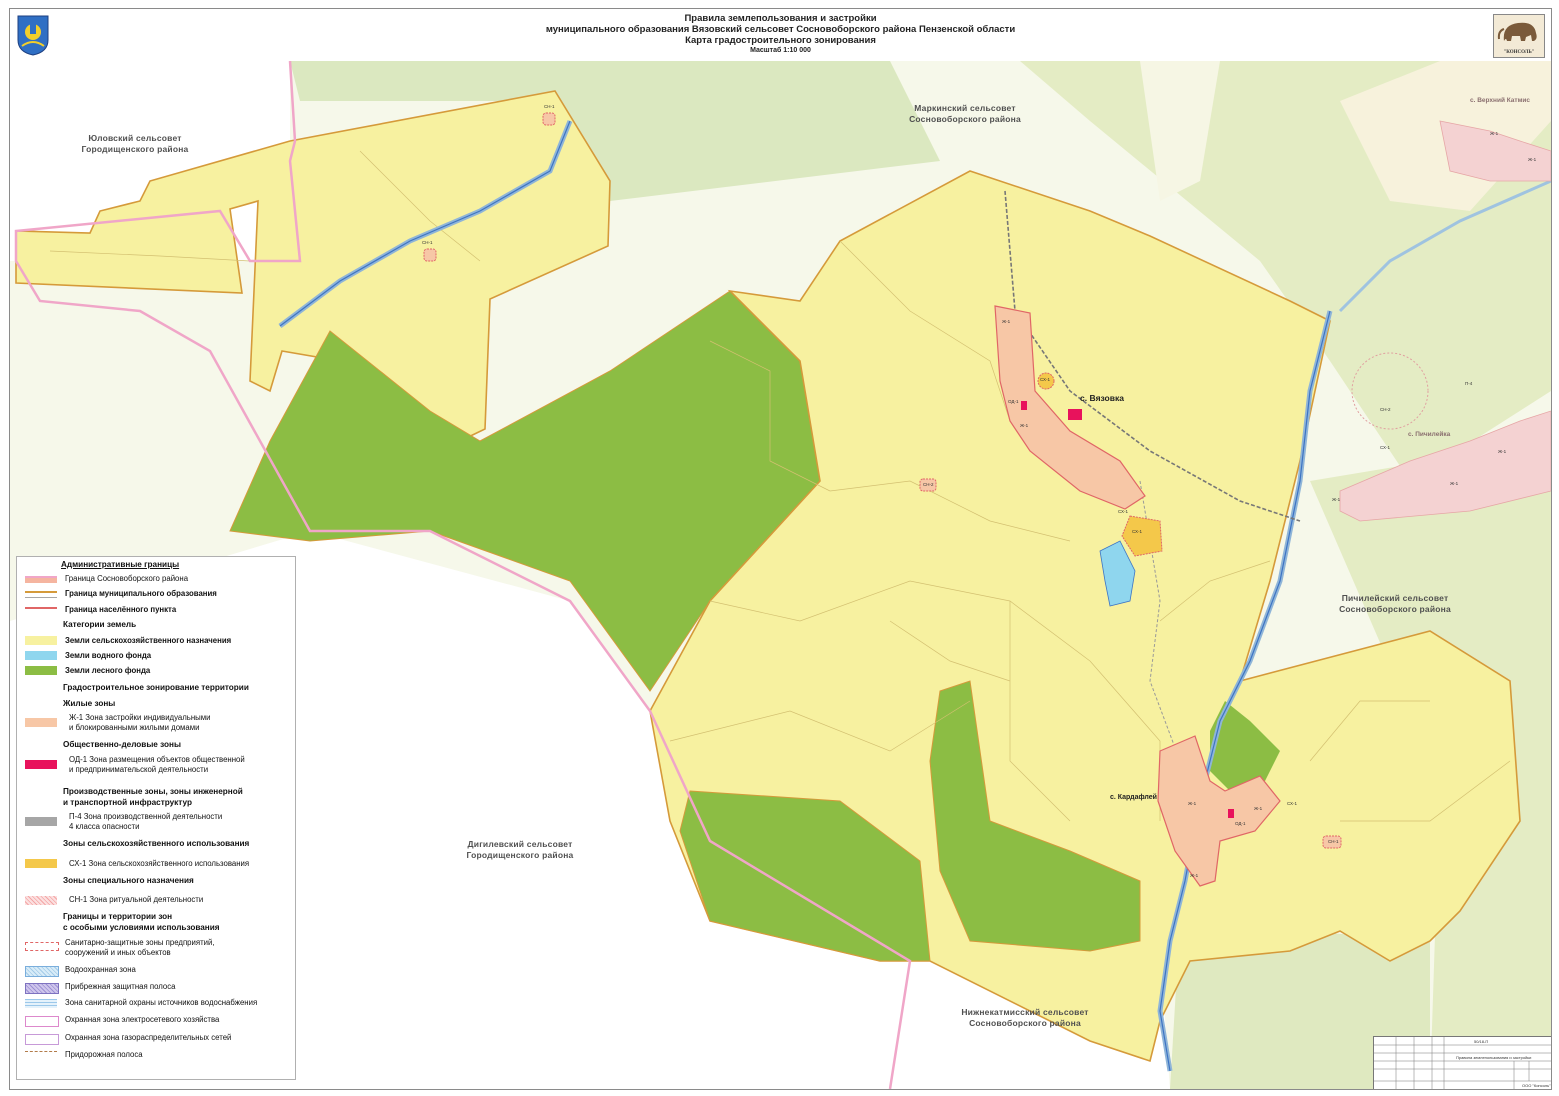  I want to click on neighbor-label-yulovsky: Юловский сельсовет Городищенского района, so click(135, 143).